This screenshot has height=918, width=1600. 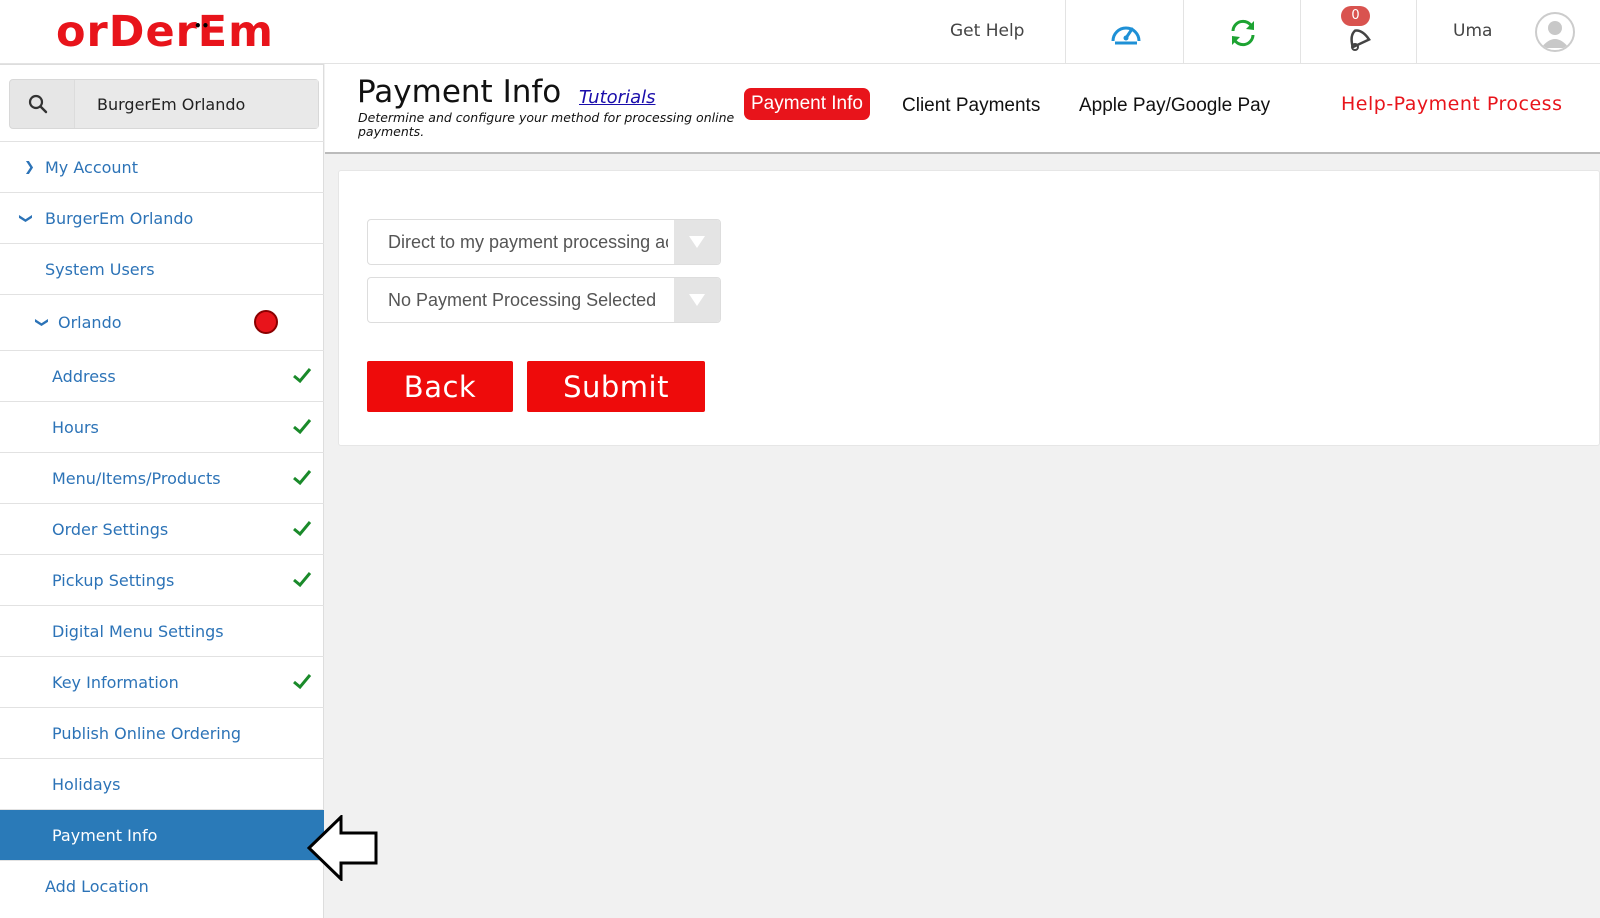 I want to click on payment-method-select: Direct to my payment processing account, so click(x=544, y=242).